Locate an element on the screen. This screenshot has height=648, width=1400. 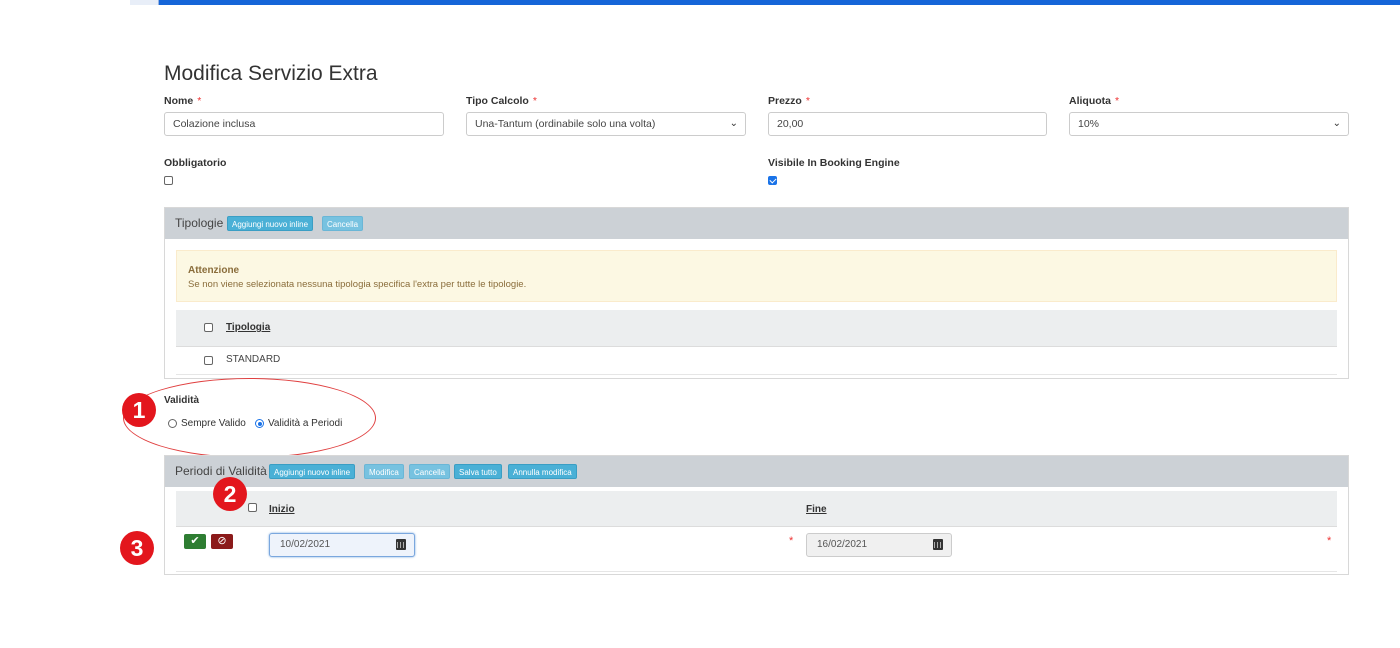
tipologie-add-inline-button: Aggiungi nuovo inline is located at coordinates (270, 223).